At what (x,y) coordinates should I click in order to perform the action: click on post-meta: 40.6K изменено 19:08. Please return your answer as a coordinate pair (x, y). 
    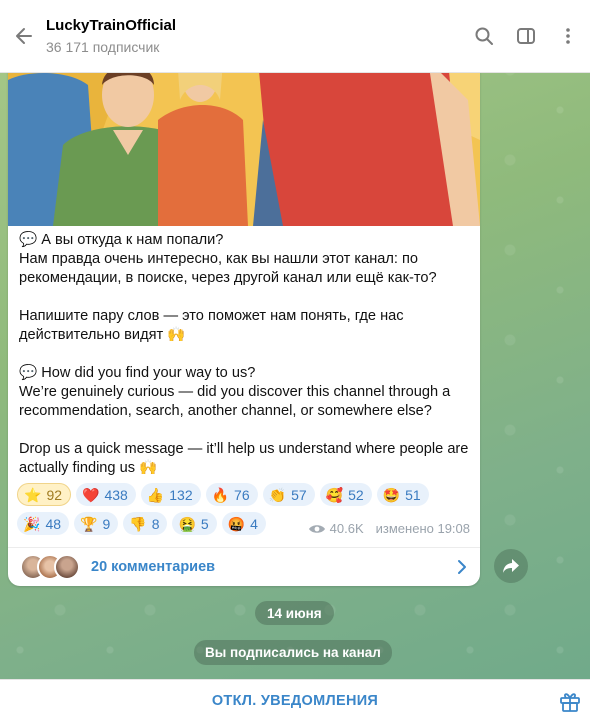
    Looking at the image, I should click on (389, 528).